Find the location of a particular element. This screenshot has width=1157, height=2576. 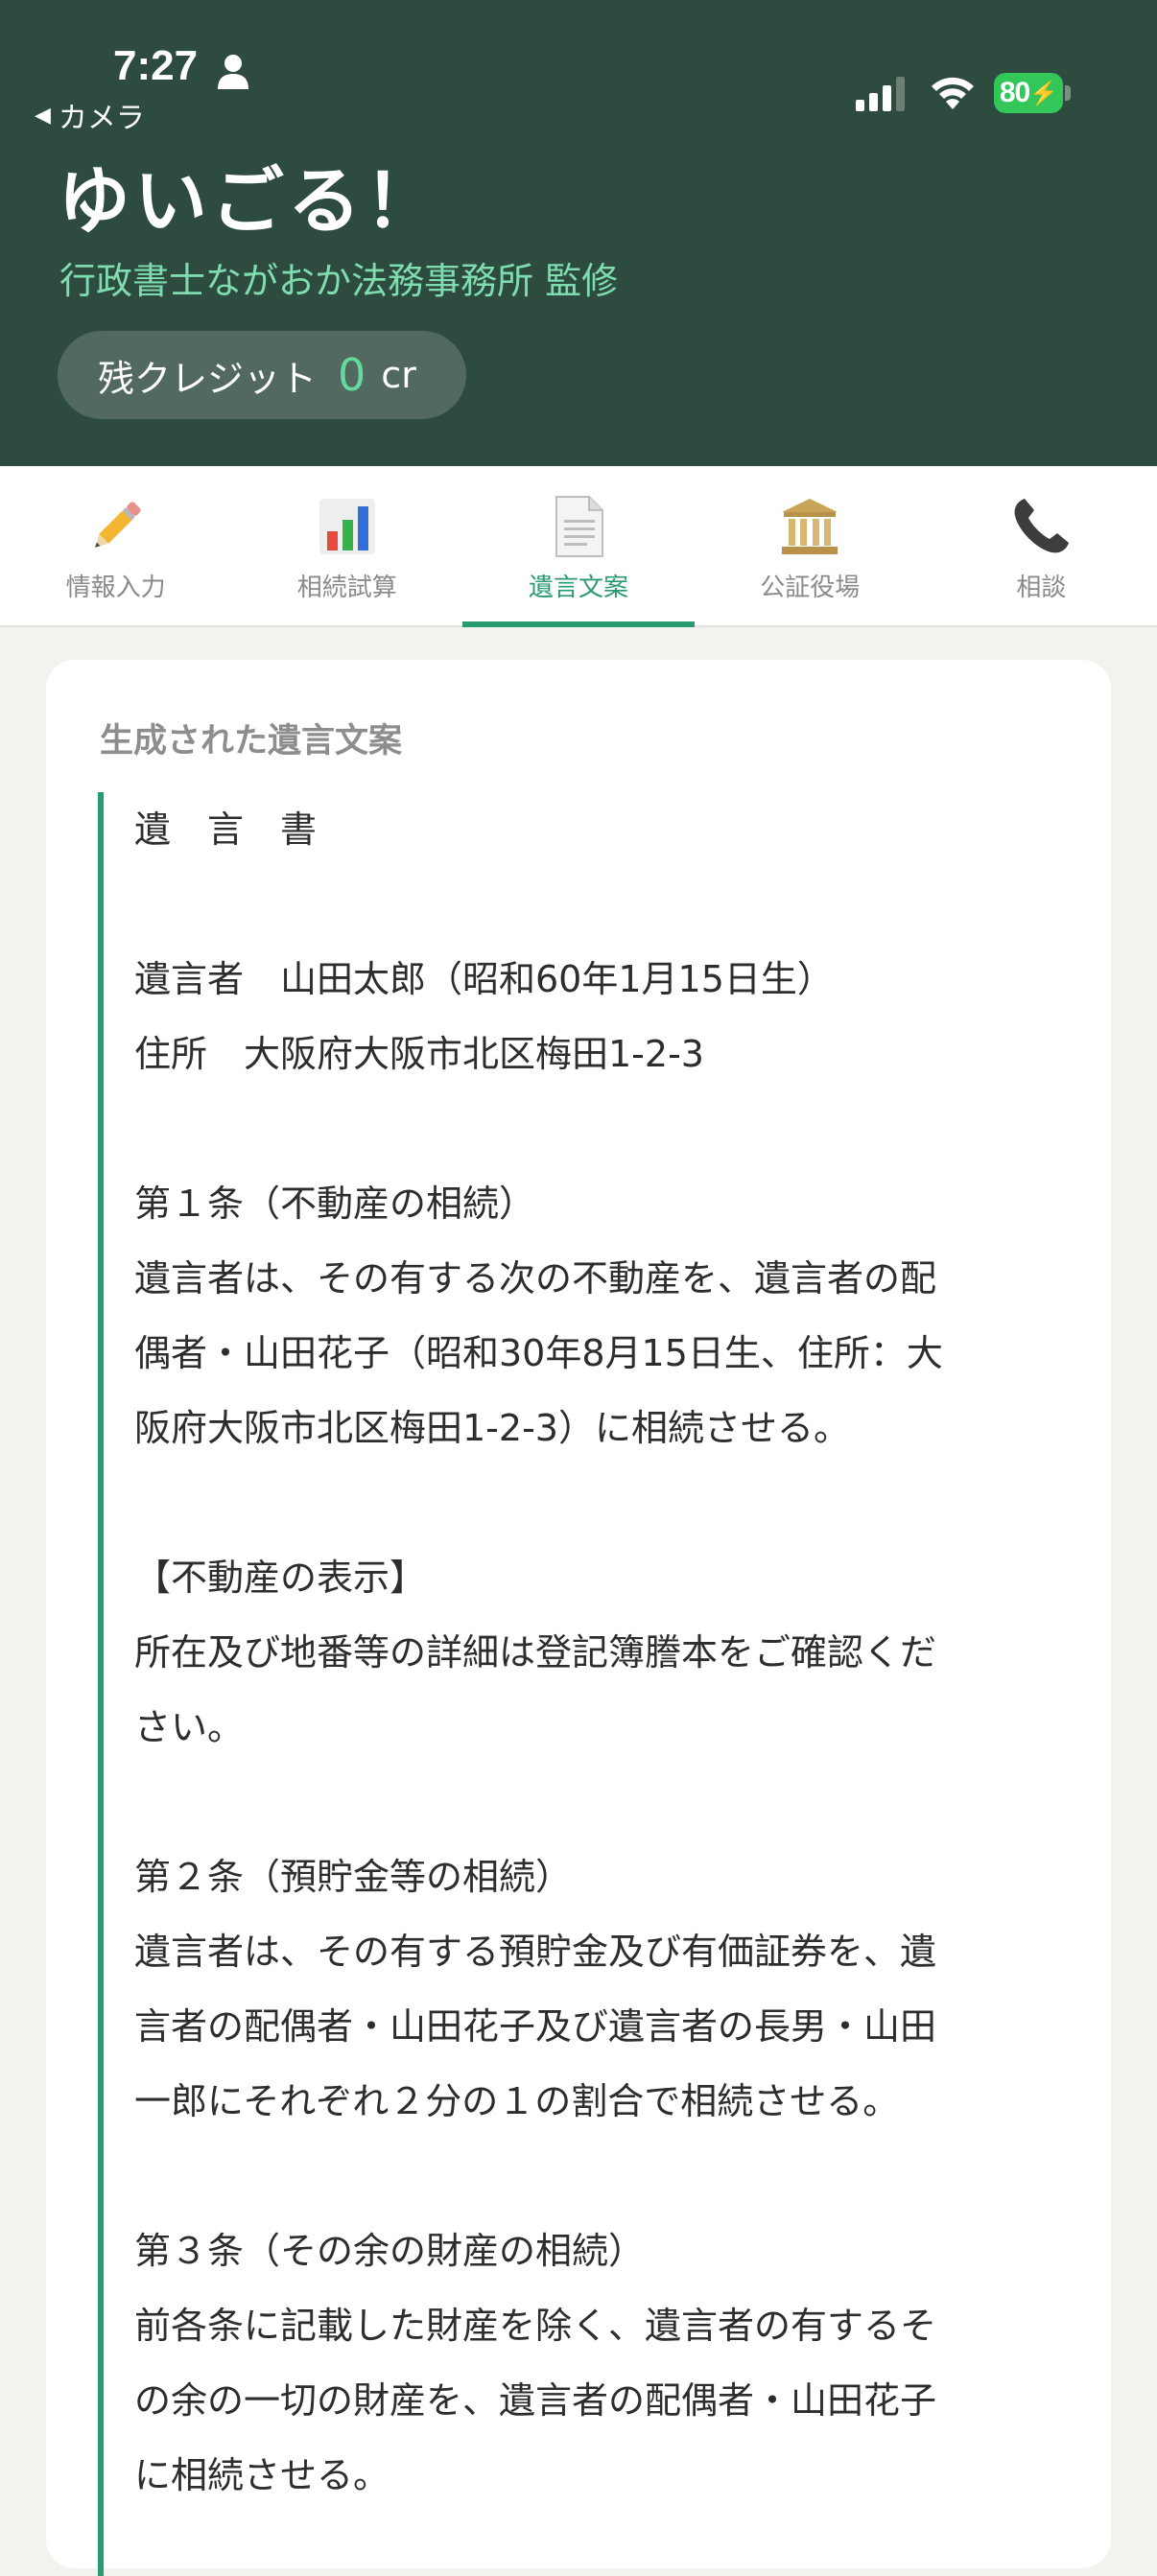

draft-line: 【不動産の表示】 is located at coordinates (280, 1578).